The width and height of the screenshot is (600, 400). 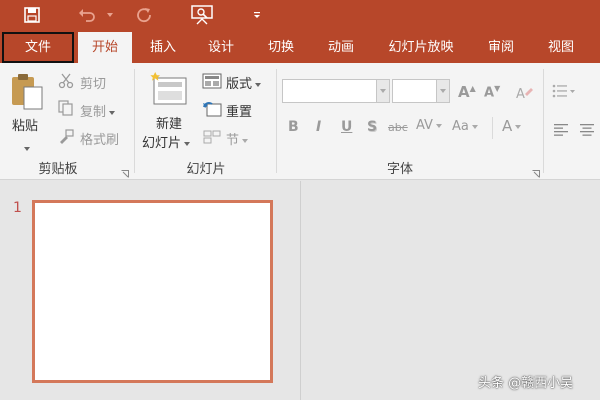 I want to click on new-slide-label-1: 新建, so click(x=169, y=122).